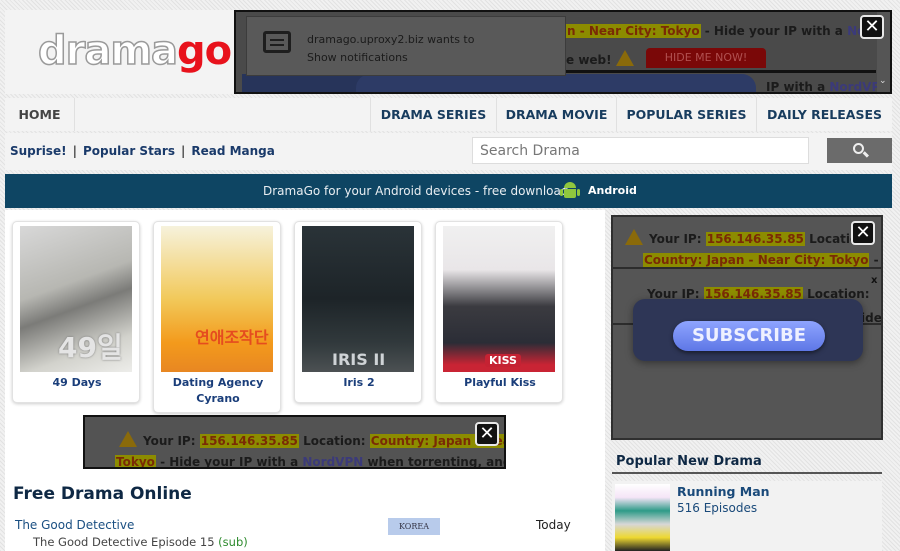 Image resolution: width=900 pixels, height=551 pixels. What do you see at coordinates (277, 42) in the screenshot?
I see `chat-bubble-icon` at bounding box center [277, 42].